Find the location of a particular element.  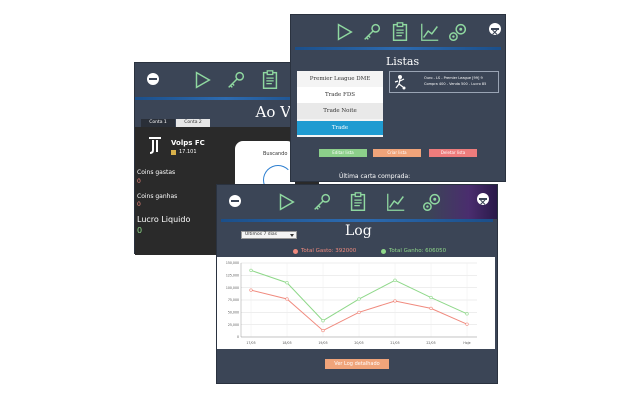

x-tick-label: Hoje is located at coordinates (466, 343).